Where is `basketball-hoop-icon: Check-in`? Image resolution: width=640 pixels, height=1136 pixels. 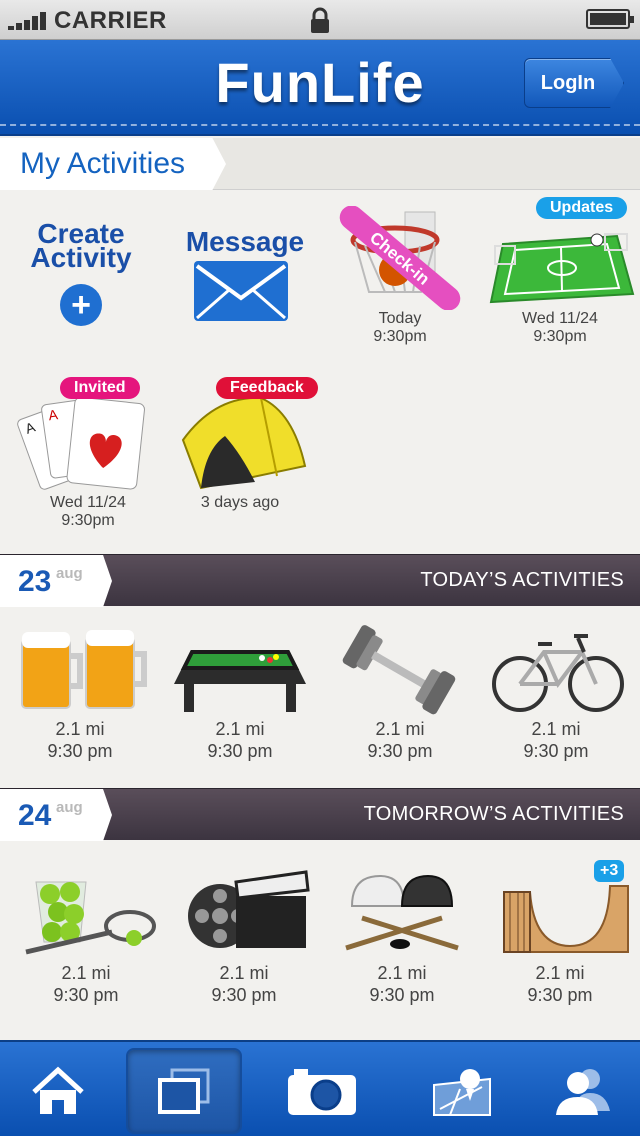 basketball-hoop-icon: Check-in is located at coordinates (400, 258).